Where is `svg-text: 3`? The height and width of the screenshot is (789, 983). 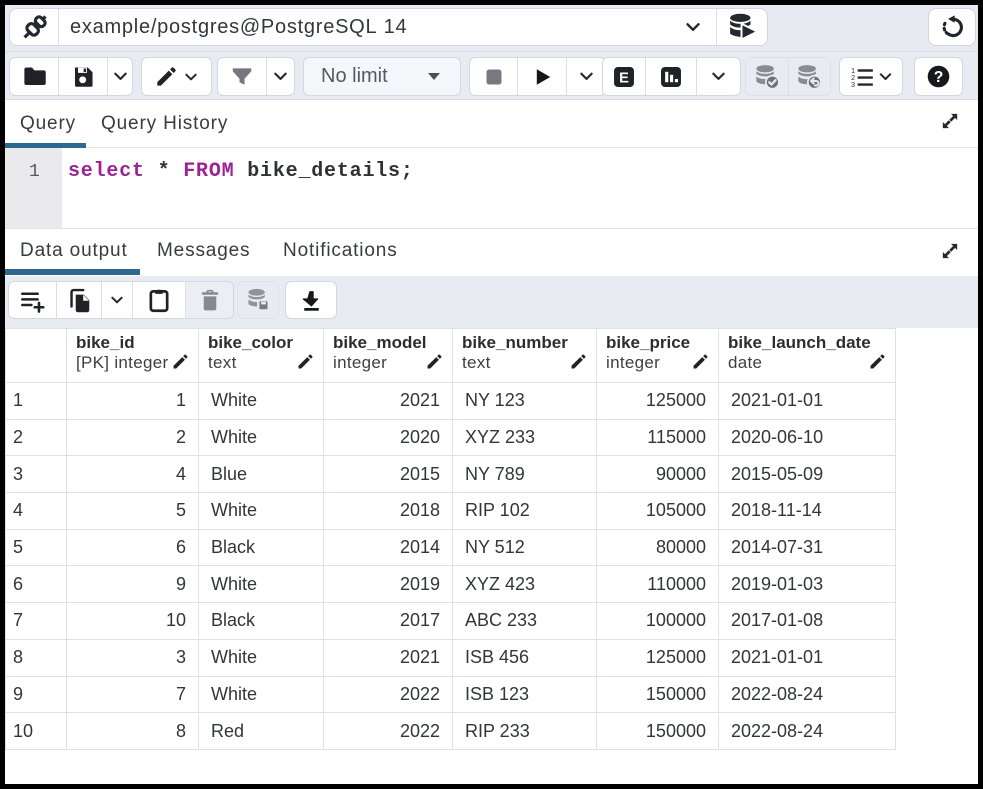
svg-text: 3 is located at coordinates (853, 85).